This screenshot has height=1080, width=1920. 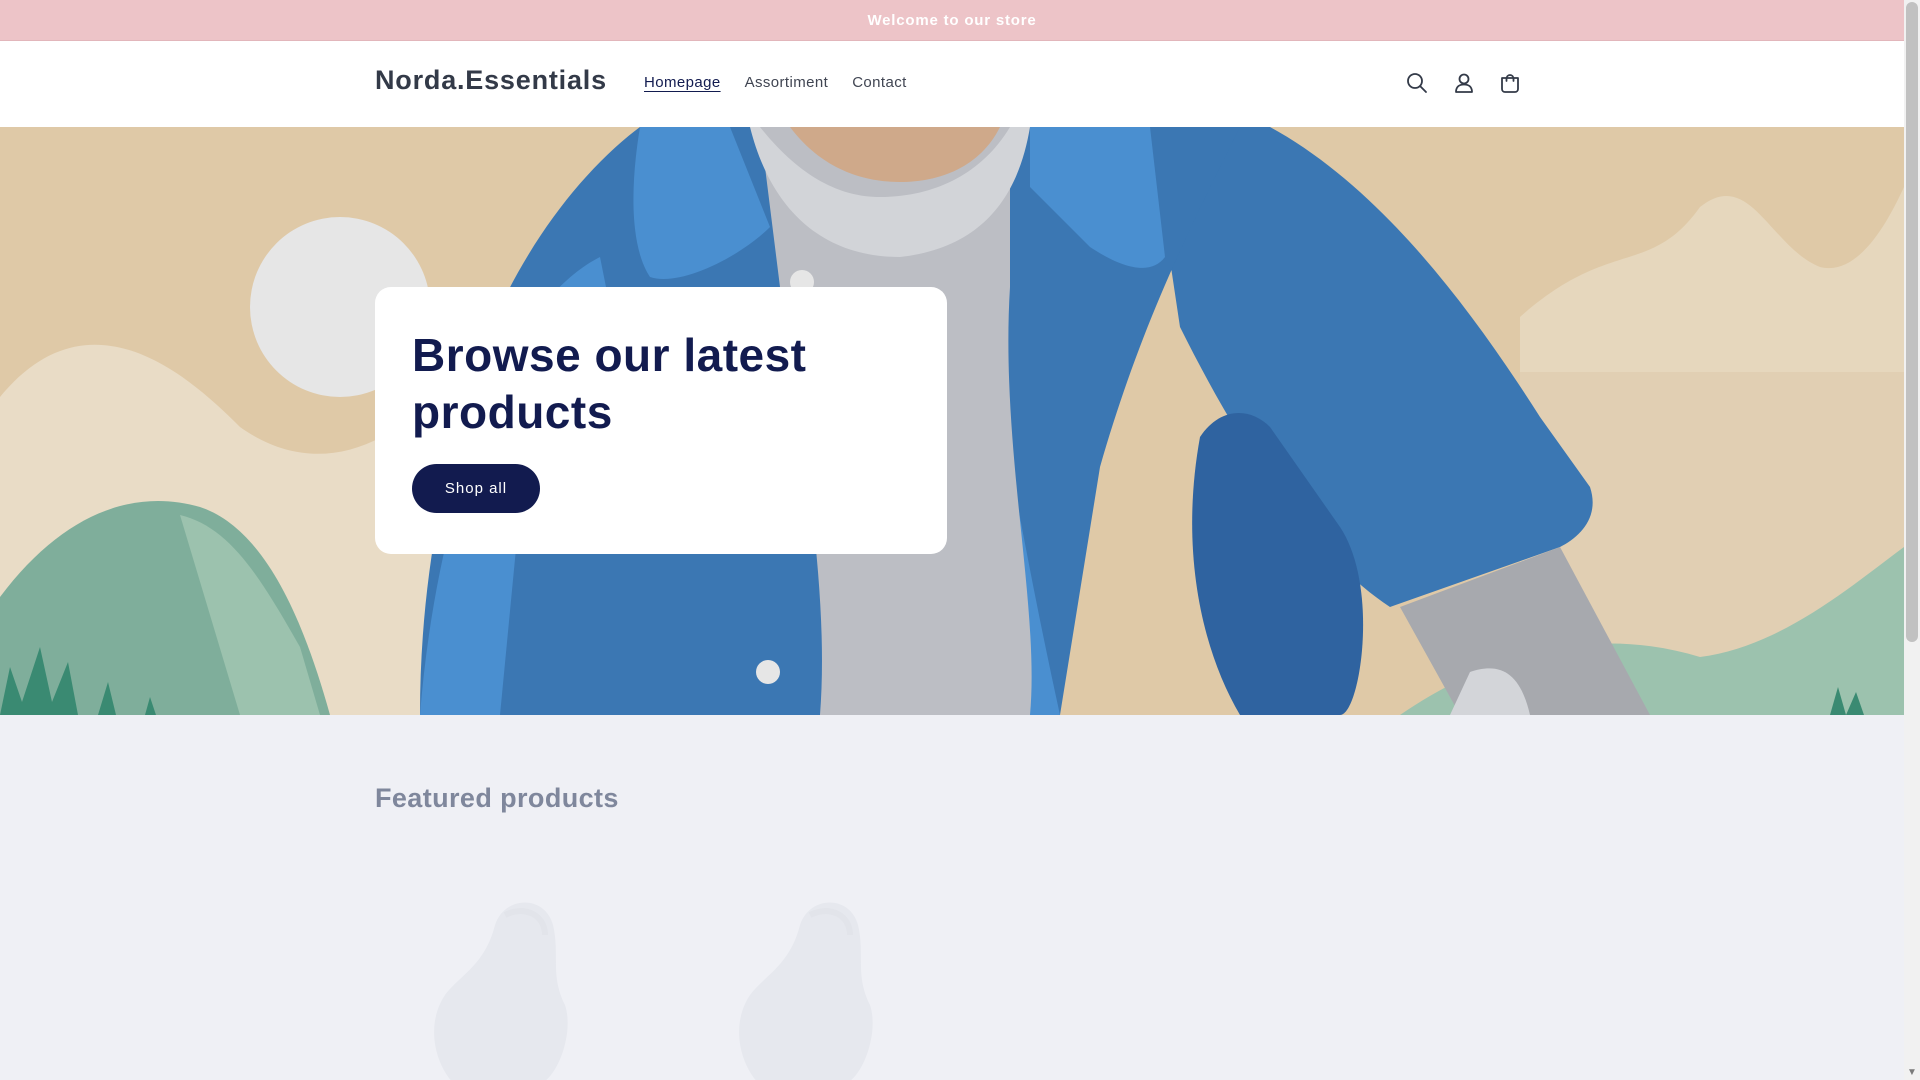 I want to click on search-button, so click(x=1417, y=83).